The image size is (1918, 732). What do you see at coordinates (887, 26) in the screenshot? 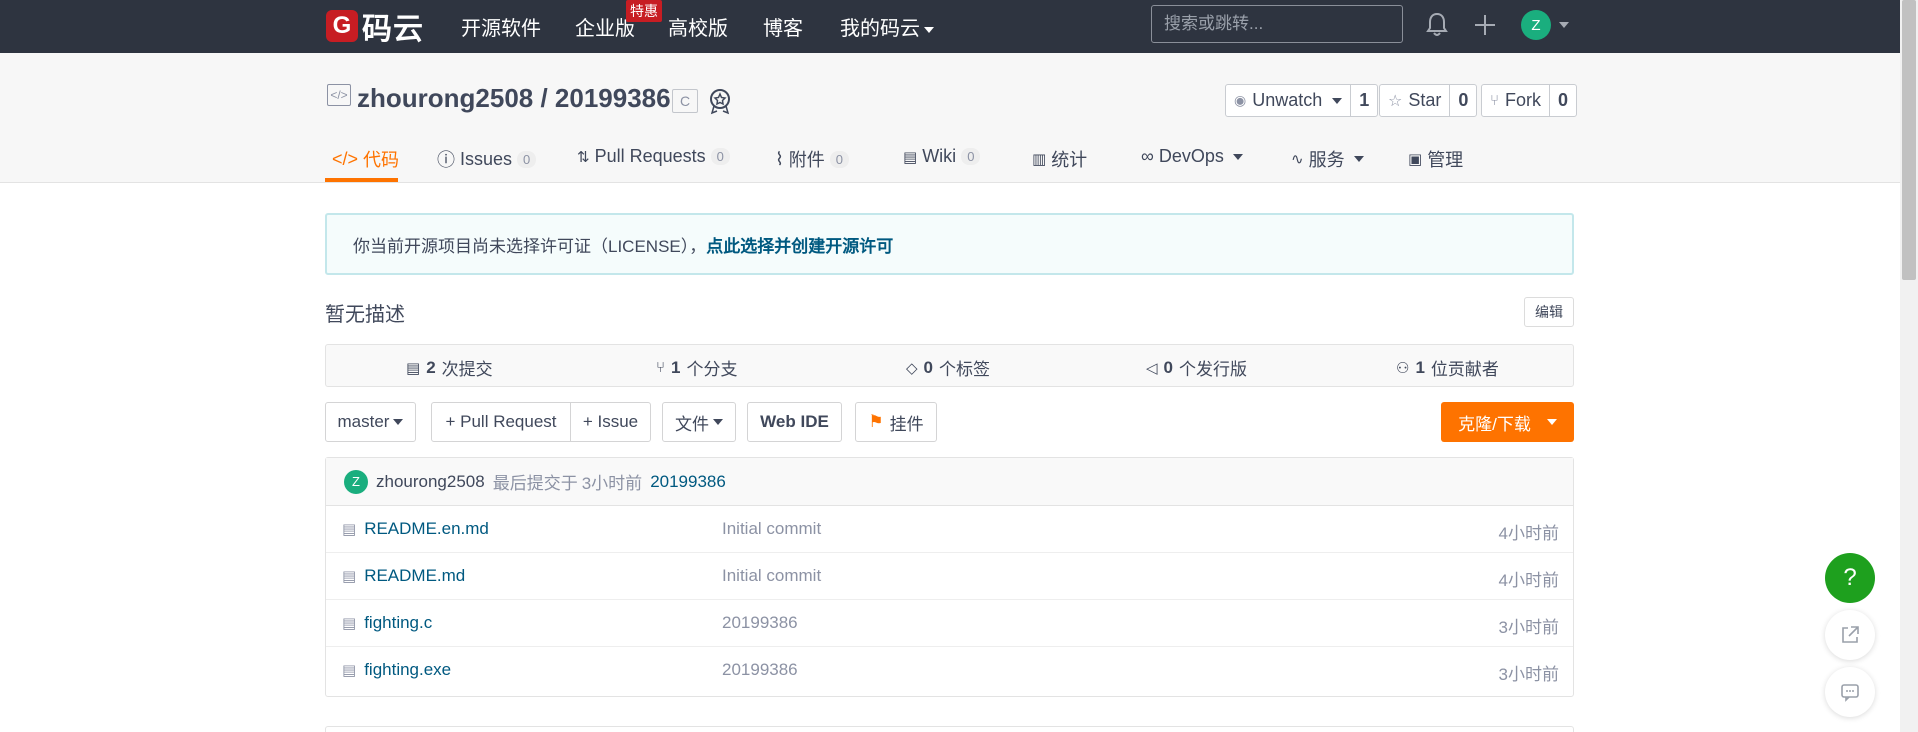
I see `nav-my-gitee: 我的码云` at bounding box center [887, 26].